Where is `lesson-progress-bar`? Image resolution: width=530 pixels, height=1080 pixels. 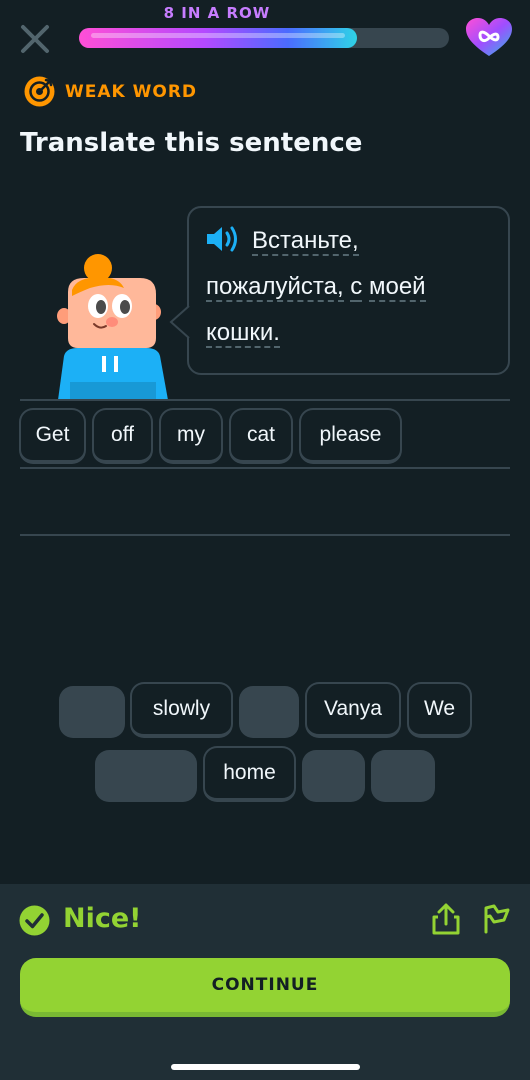
lesson-progress-bar is located at coordinates (264, 38).